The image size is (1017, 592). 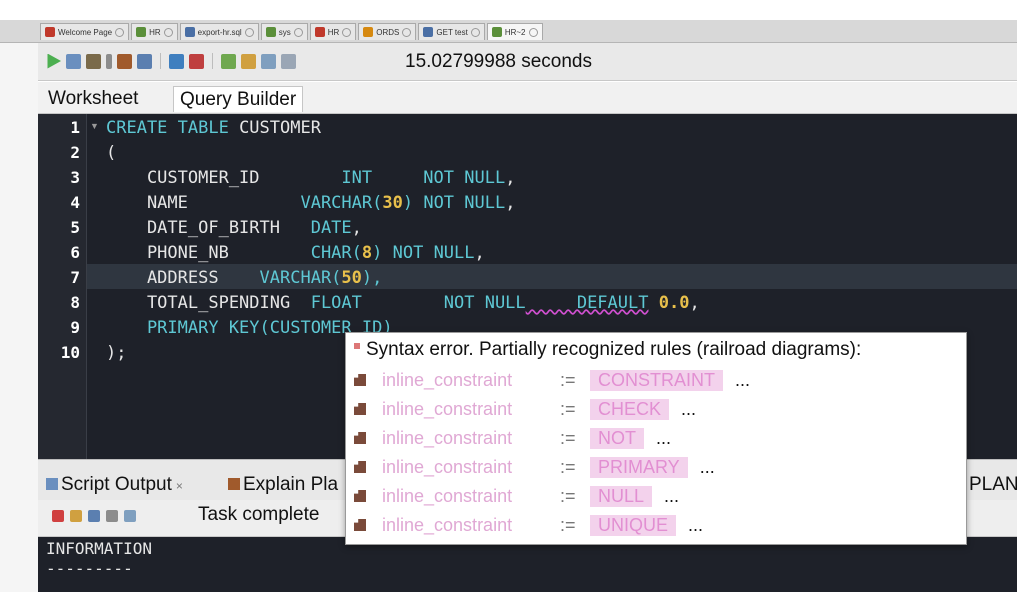 What do you see at coordinates (284, 31) in the screenshot?
I see `tab-sys: sys` at bounding box center [284, 31].